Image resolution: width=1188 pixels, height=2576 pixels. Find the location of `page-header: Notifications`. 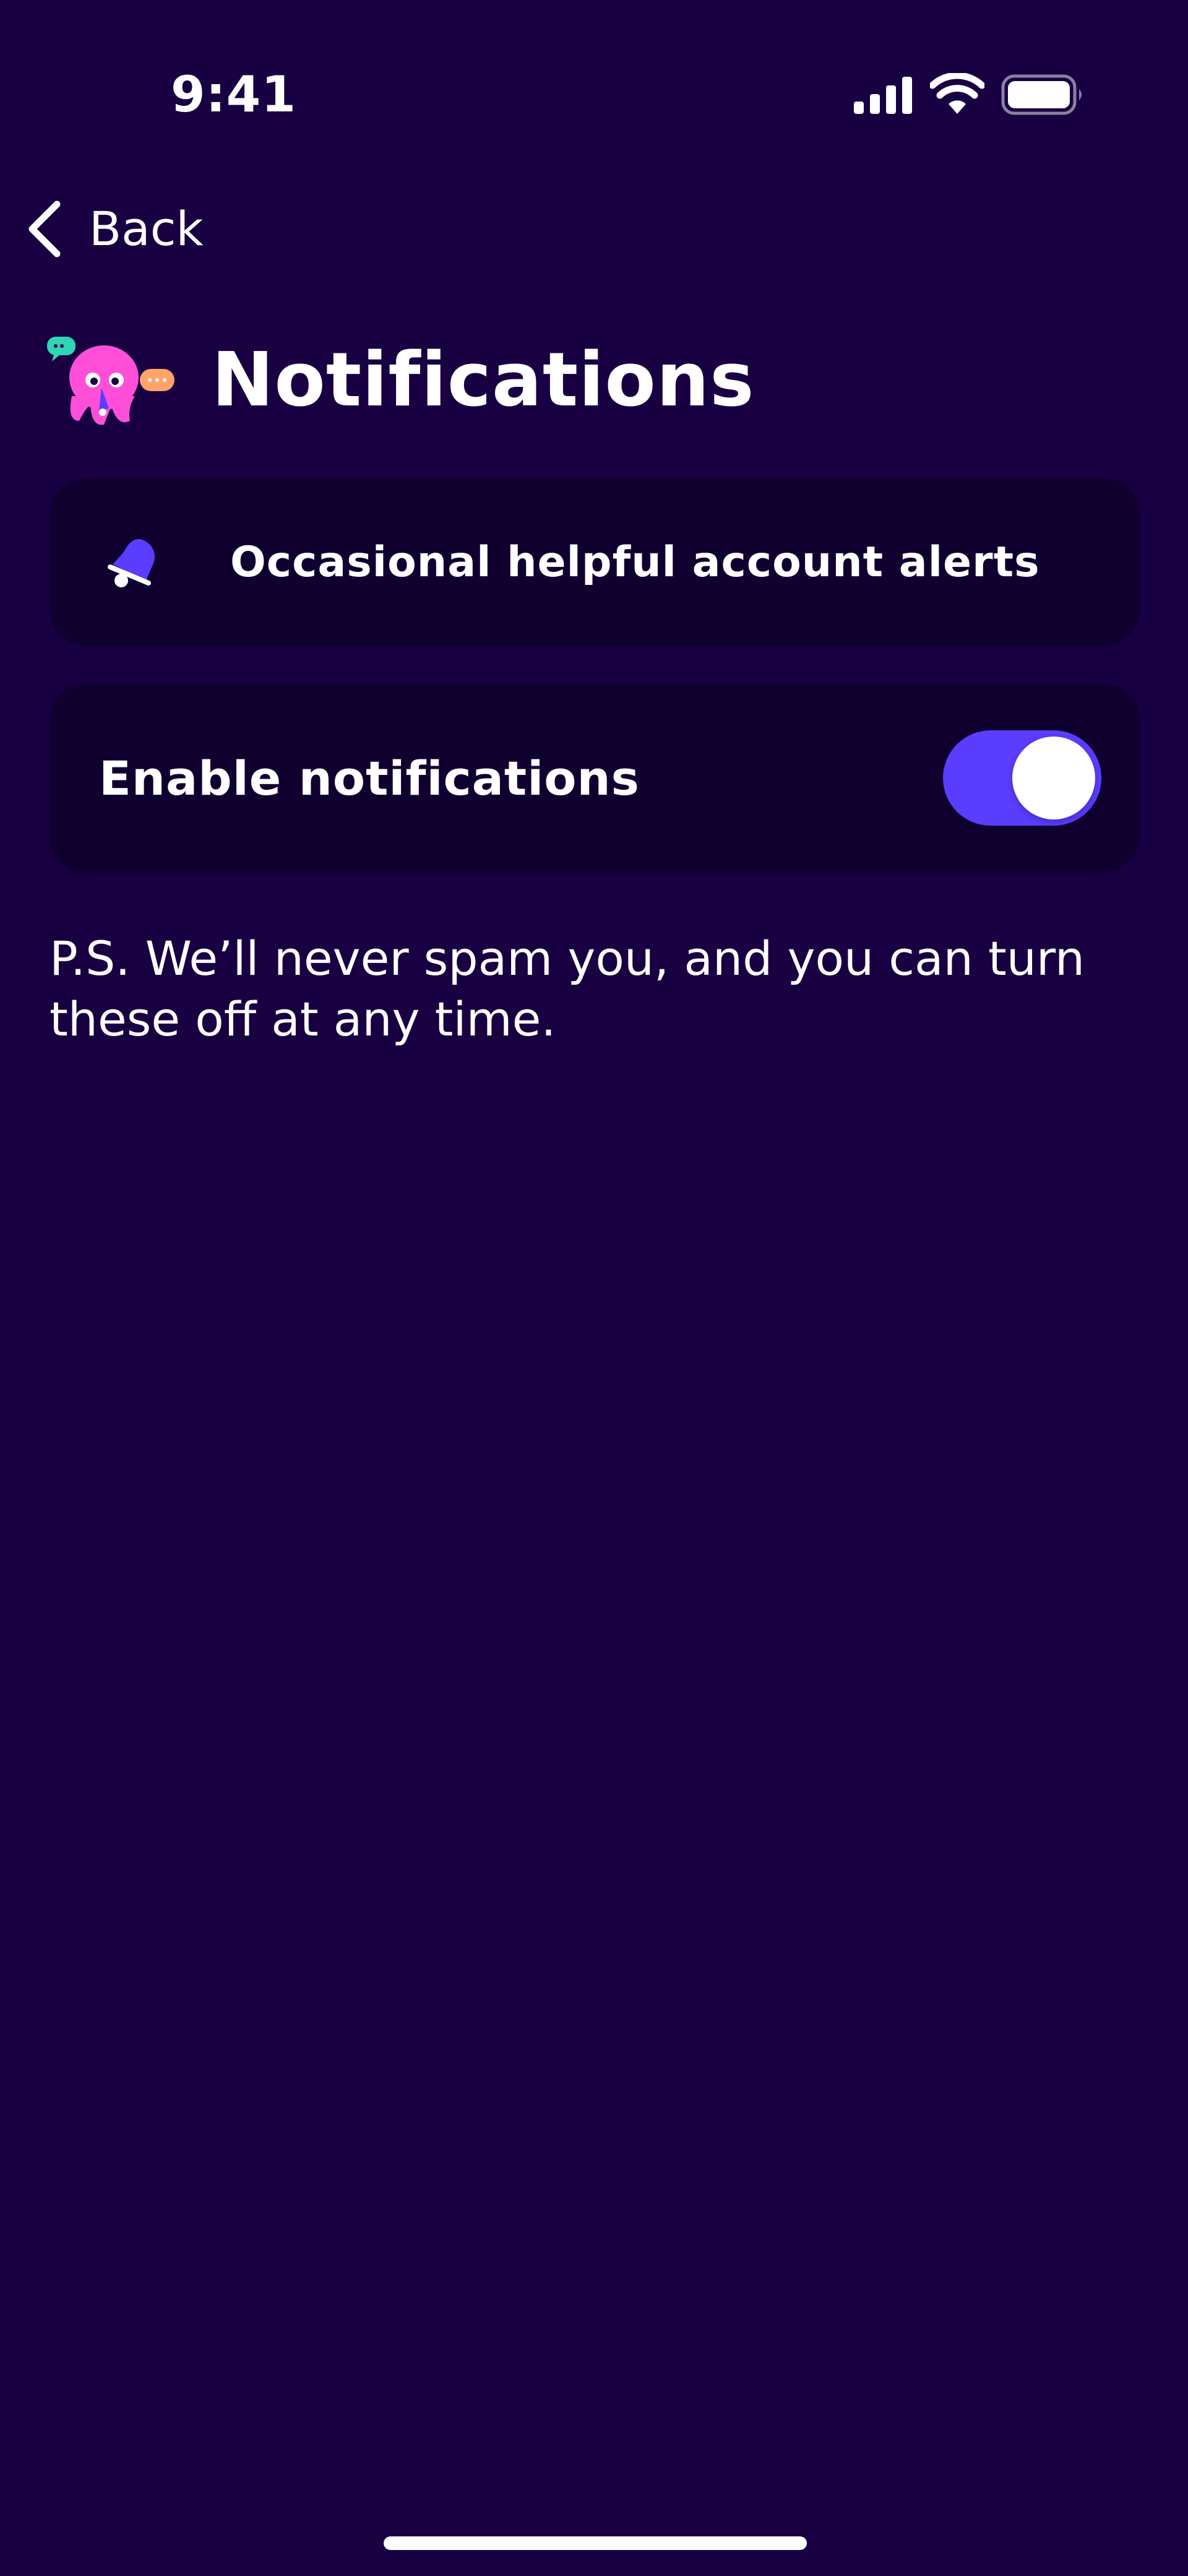

page-header: Notifications is located at coordinates (401, 380).